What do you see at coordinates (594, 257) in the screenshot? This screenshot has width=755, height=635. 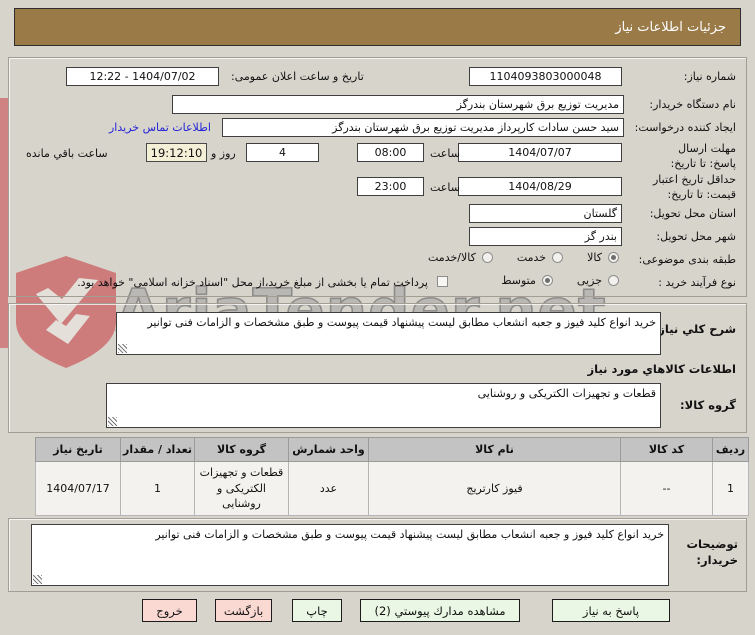 I see `radio-goods-label: کالا` at bounding box center [594, 257].